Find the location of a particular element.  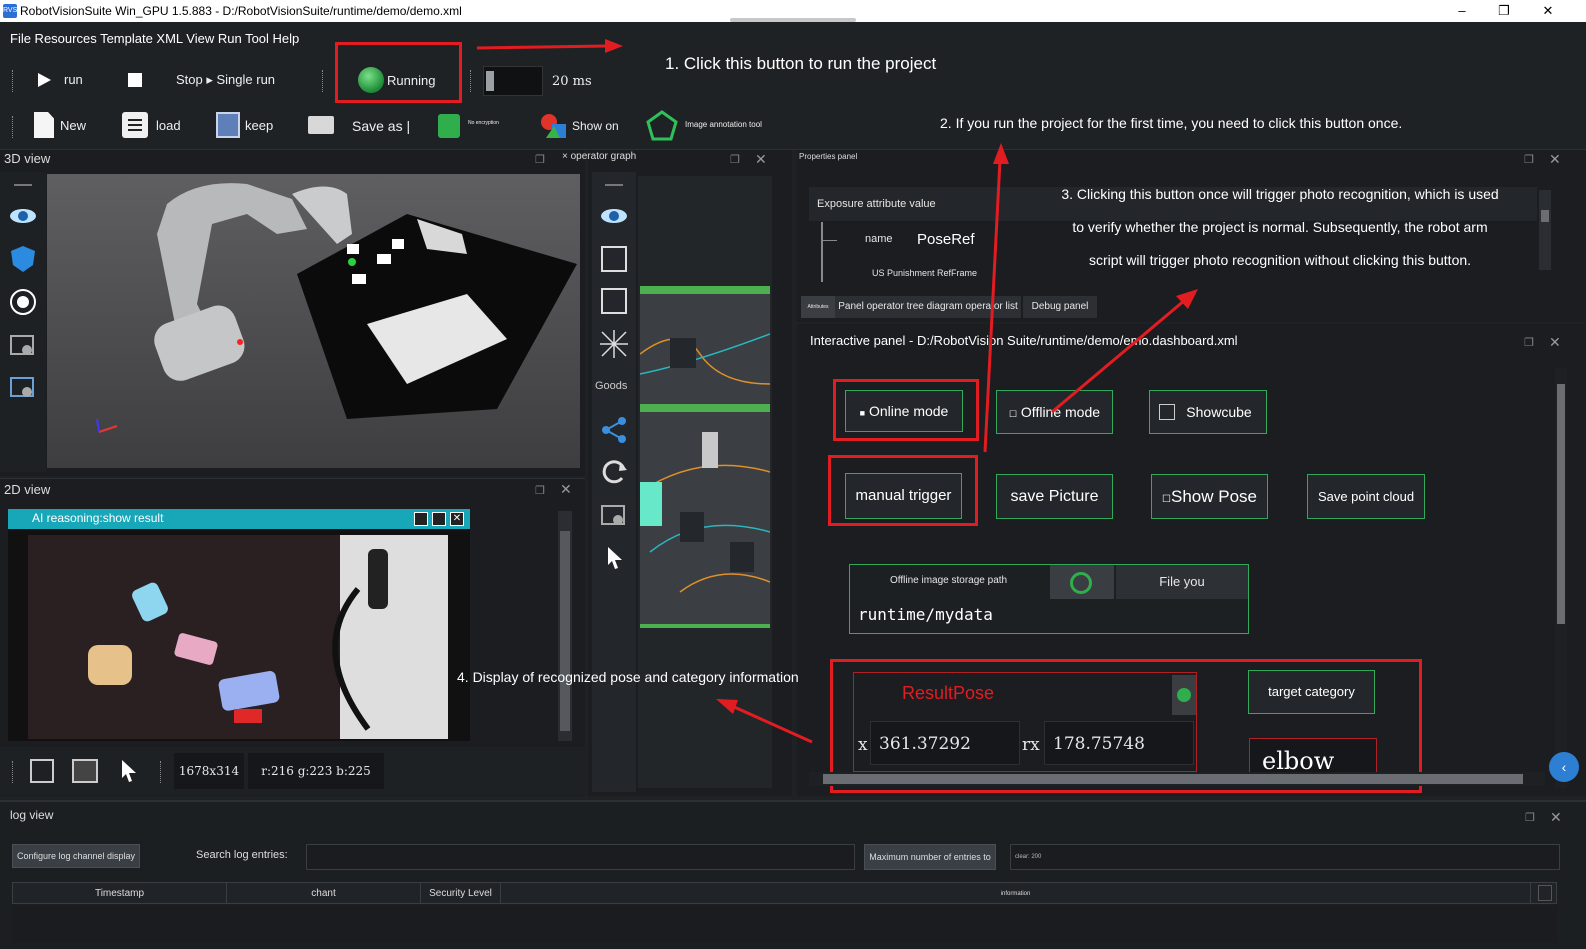

log-table-body is located at coordinates (784, 924).